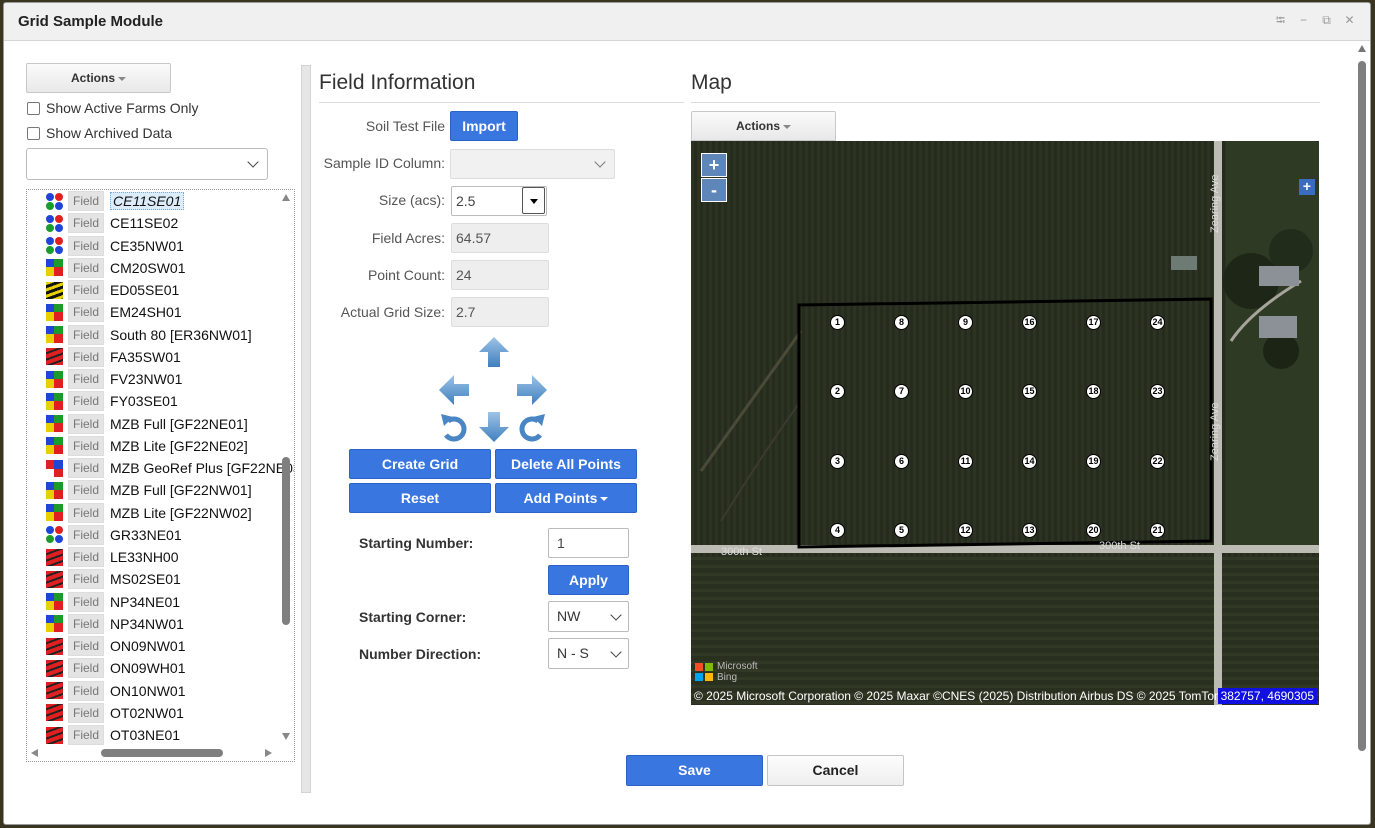  What do you see at coordinates (901, 322) in the screenshot?
I see `sample-point: 8` at bounding box center [901, 322].